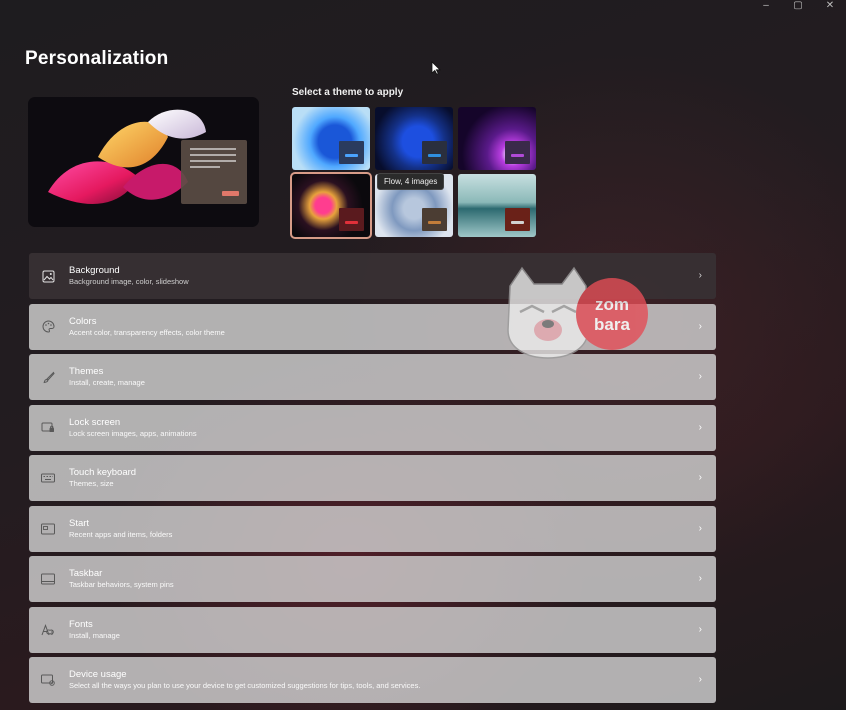  What do you see at coordinates (48, 428) in the screenshot?
I see `lock-screen-icon` at bounding box center [48, 428].